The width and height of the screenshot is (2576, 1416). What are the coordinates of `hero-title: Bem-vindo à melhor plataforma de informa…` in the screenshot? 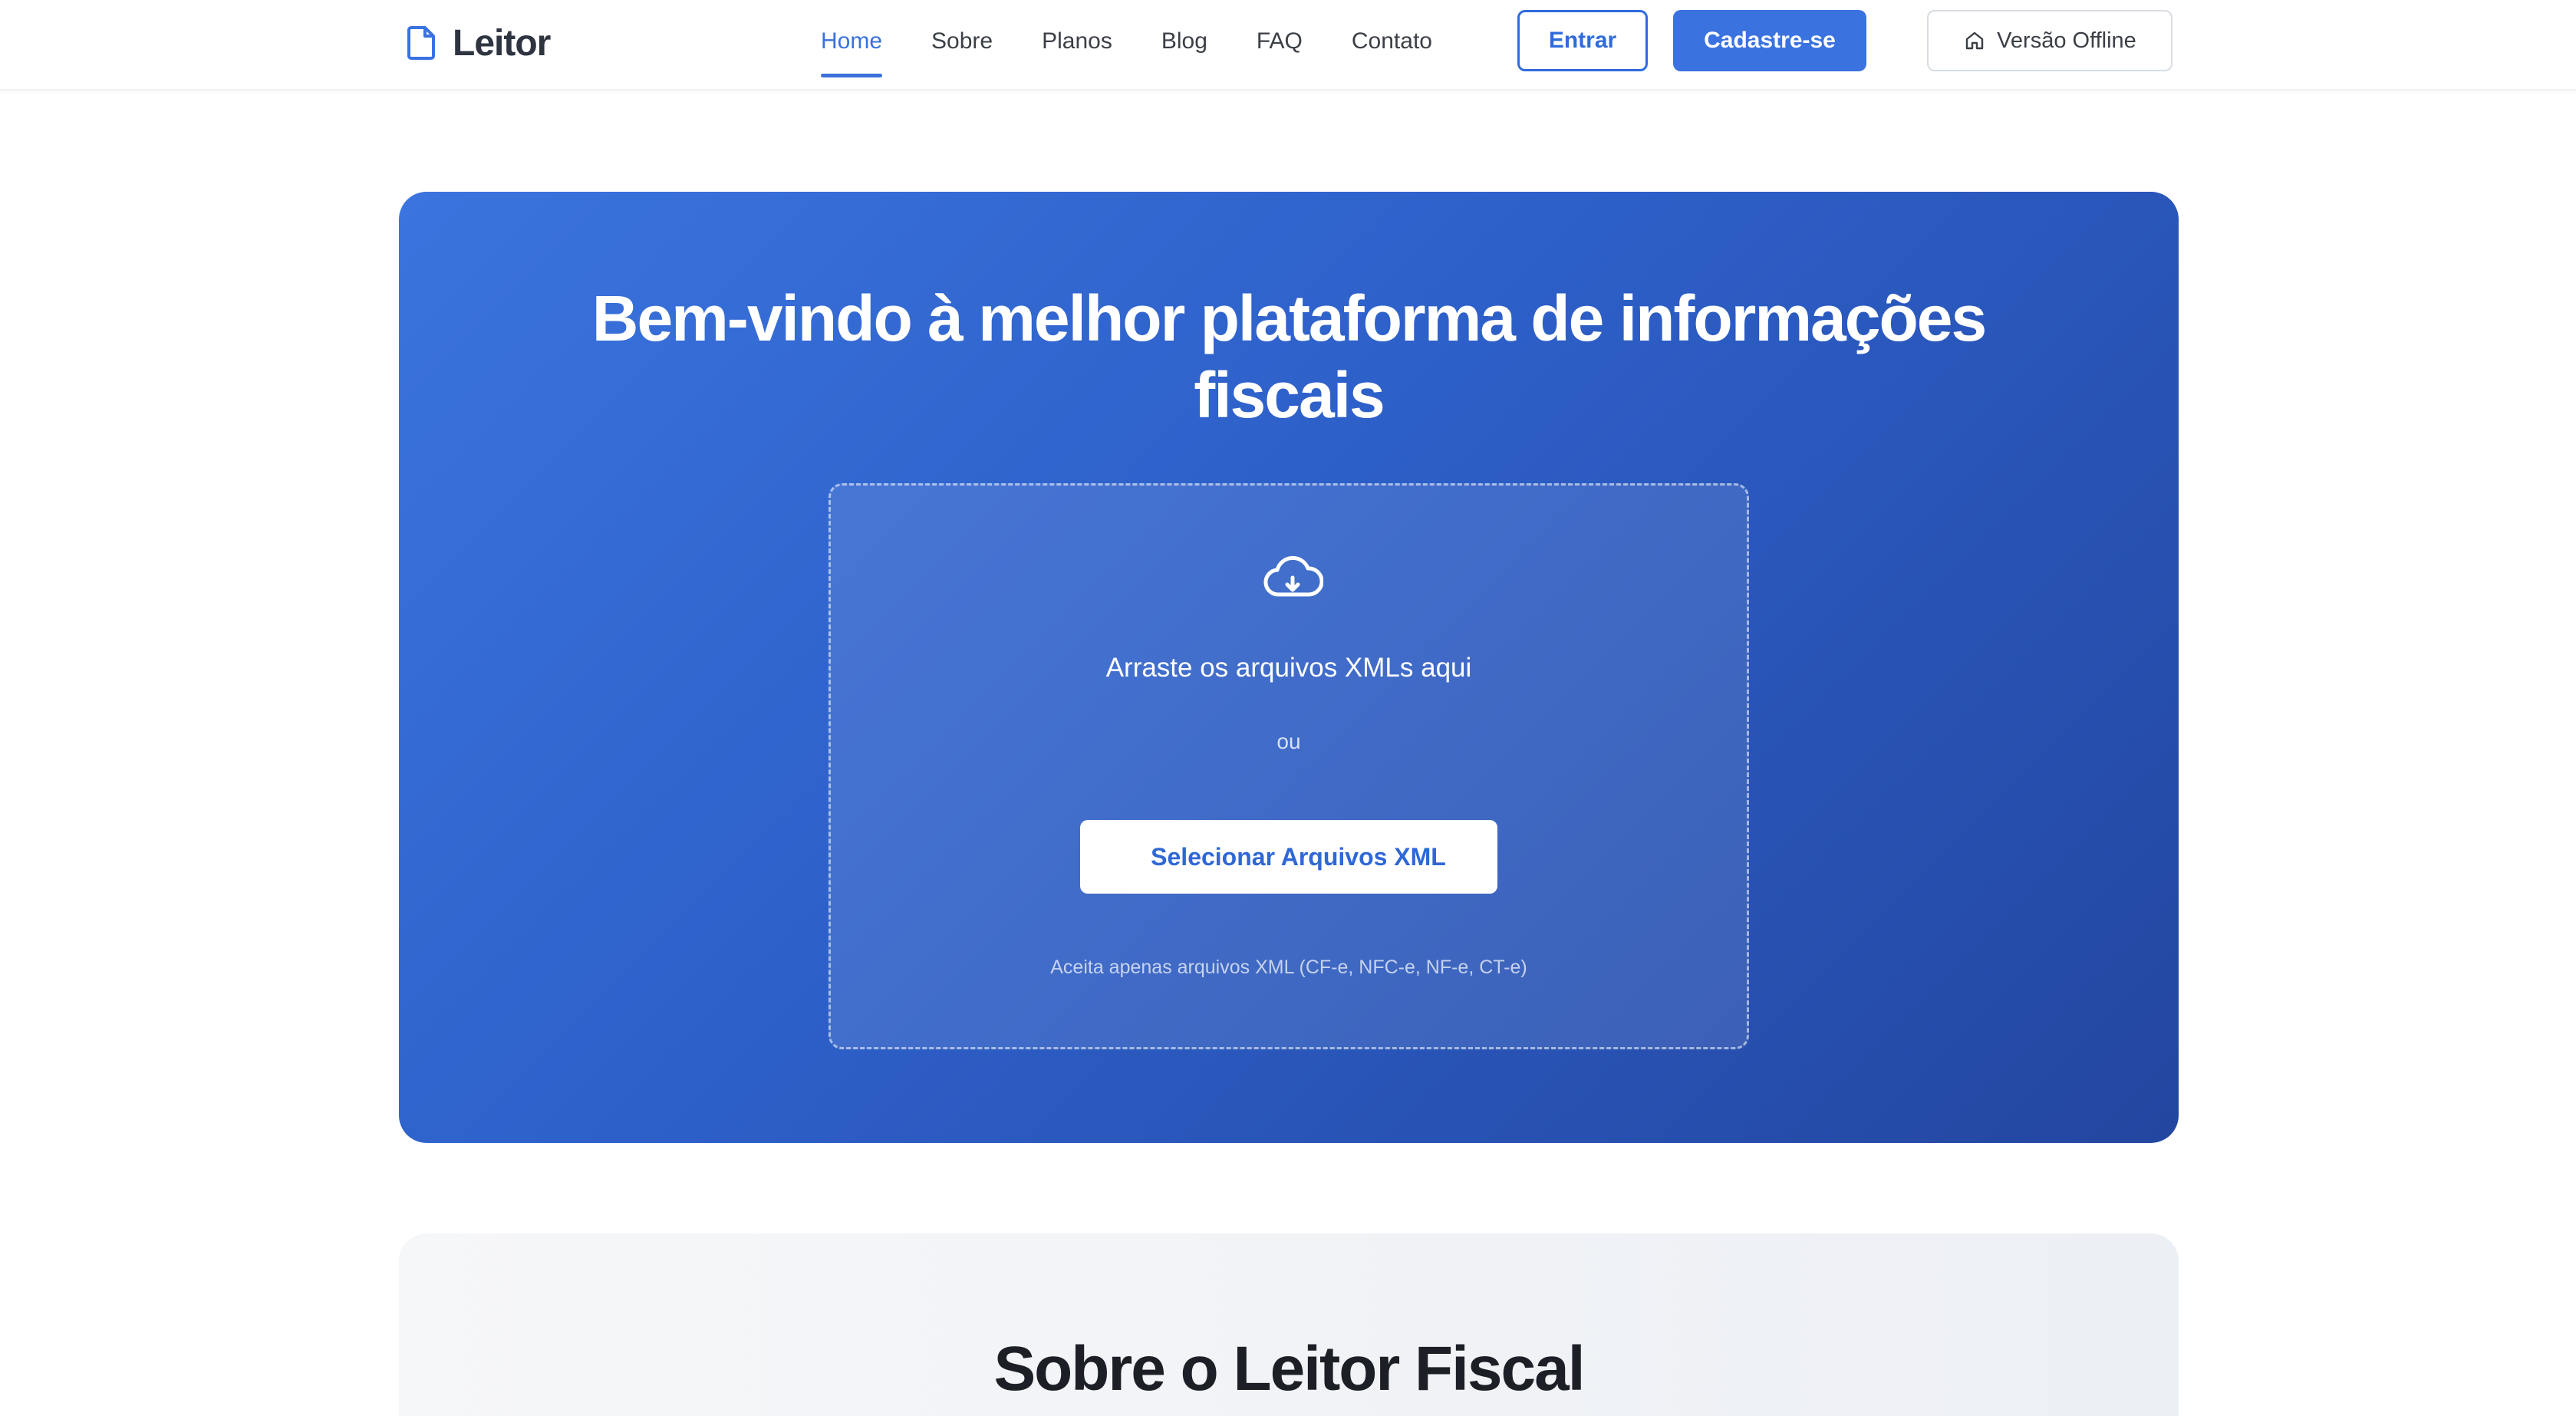 It's located at (1289, 356).